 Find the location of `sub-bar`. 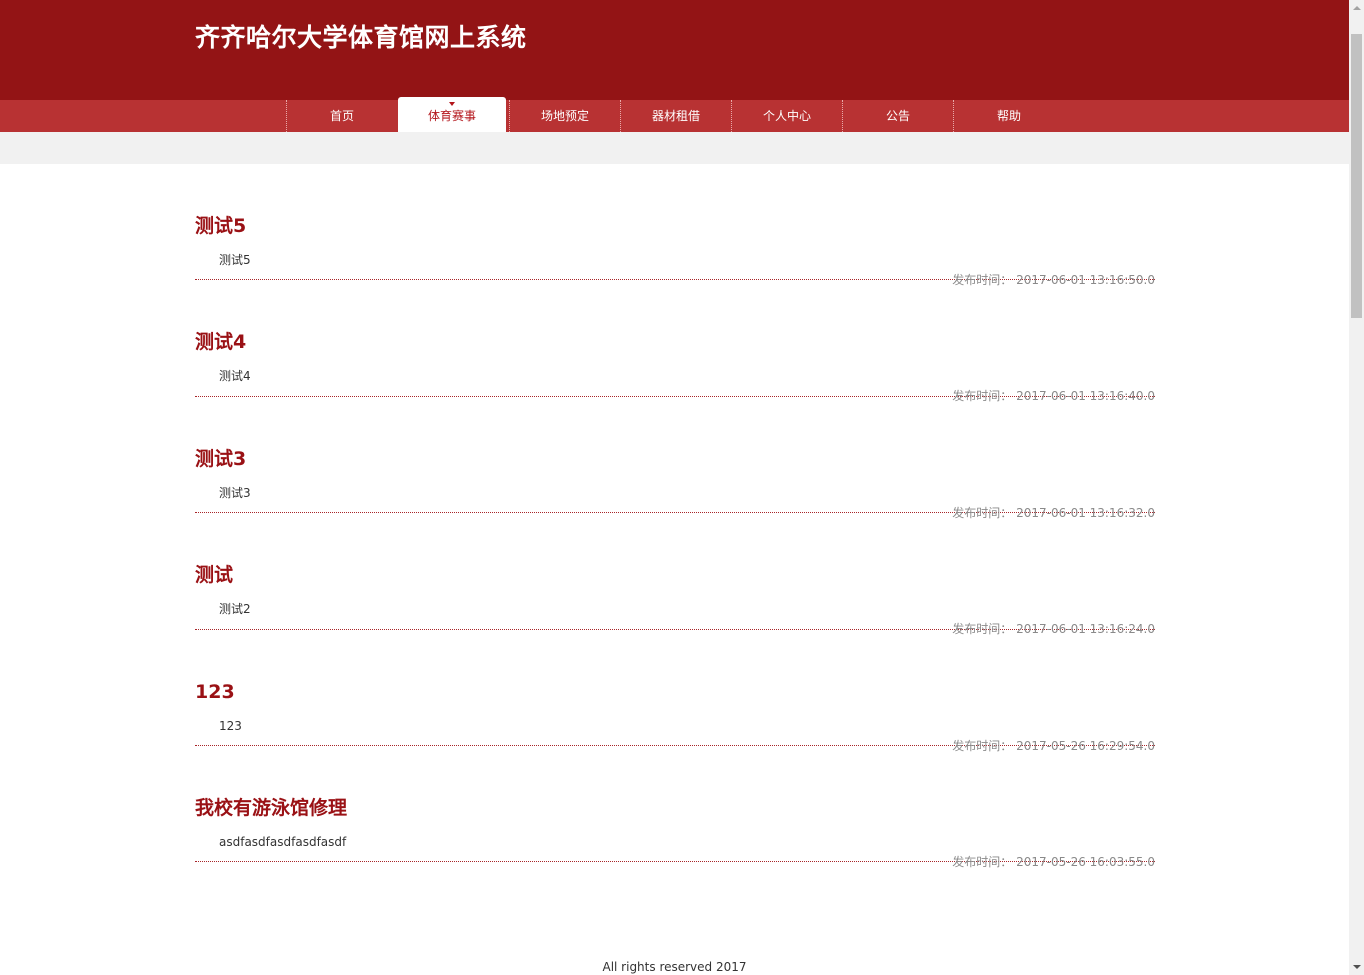

sub-bar is located at coordinates (674, 148).